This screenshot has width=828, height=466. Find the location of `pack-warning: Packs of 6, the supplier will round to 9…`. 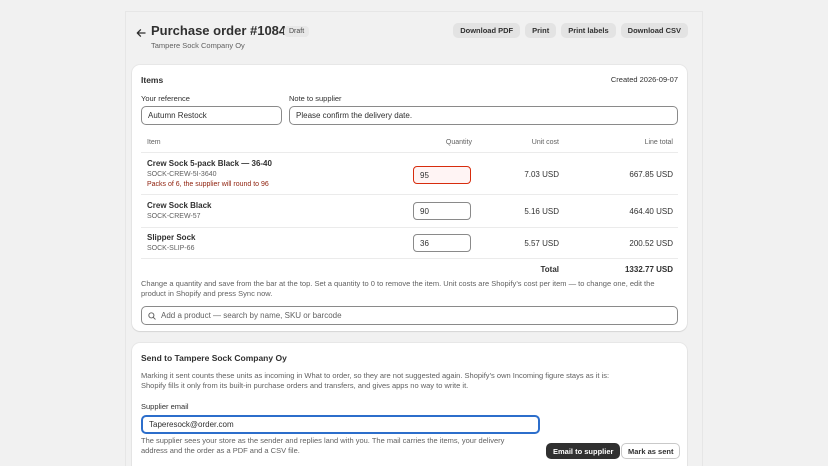

pack-warning: Packs of 6, the supplier will round to 9… is located at coordinates (208, 184).